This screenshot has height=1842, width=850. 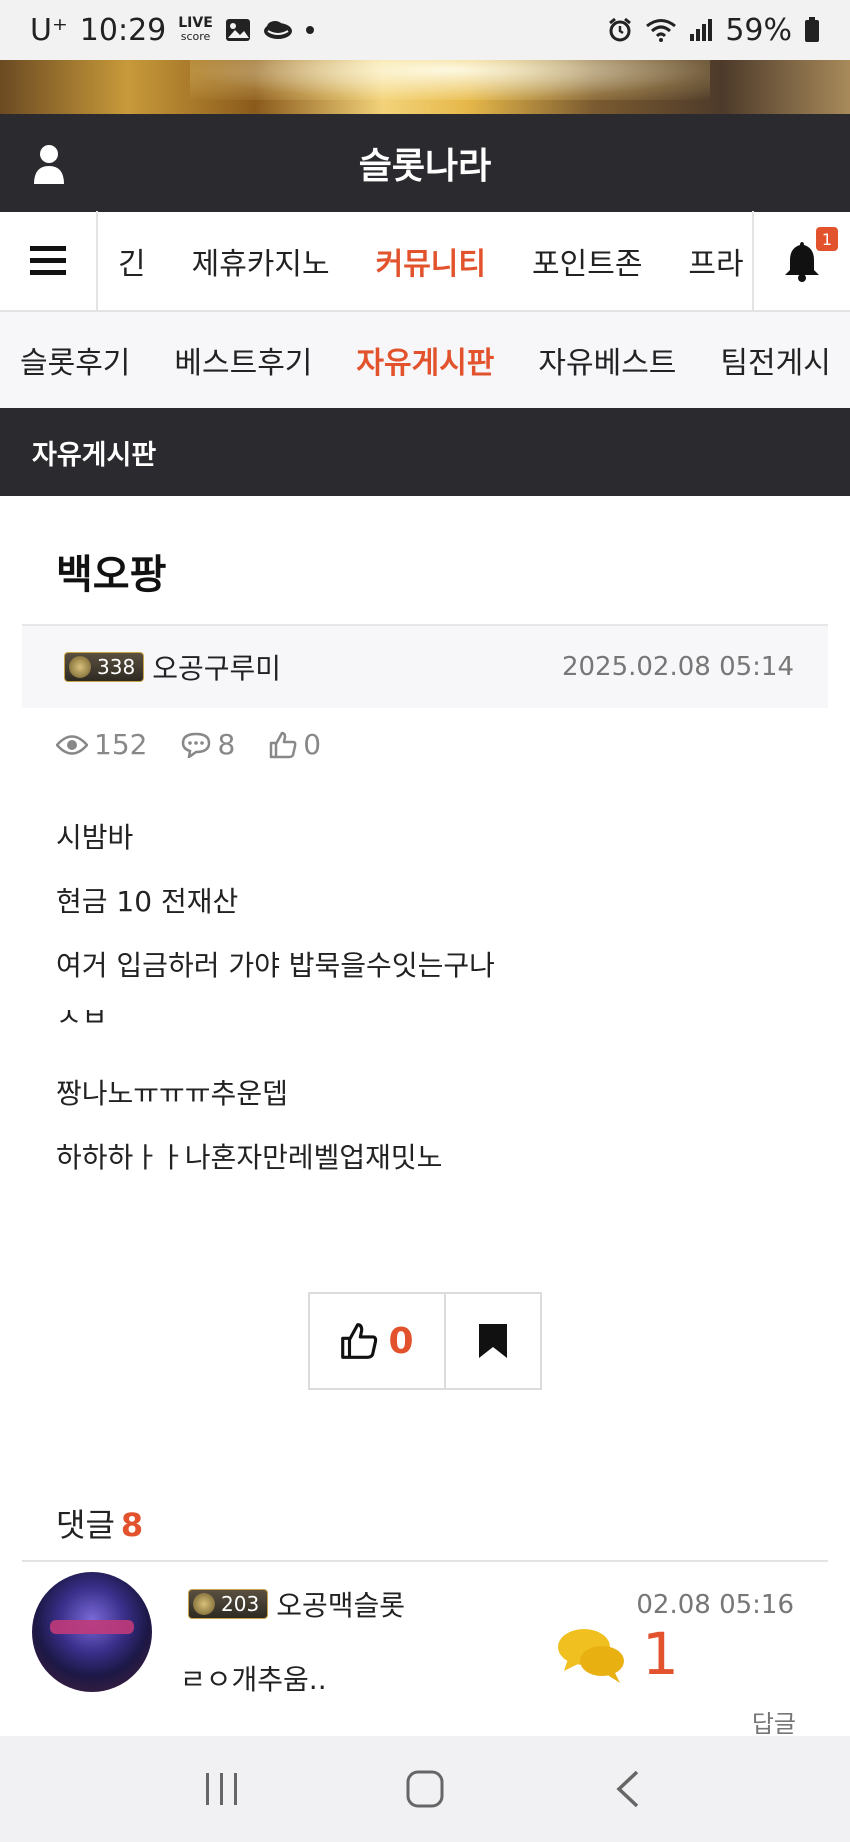 I want to click on level-badge: 203, so click(x=228, y=1604).